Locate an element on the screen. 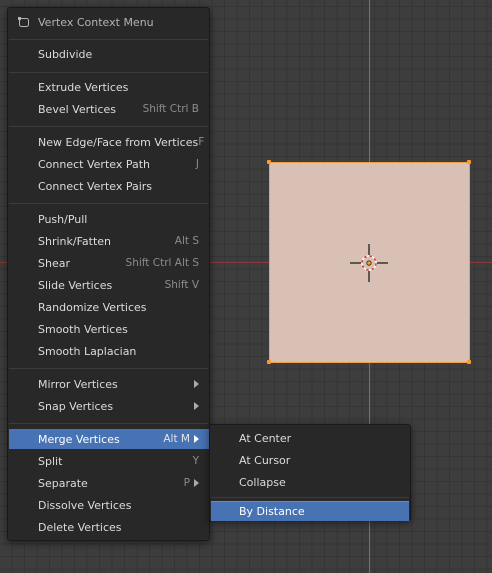 This screenshot has width=492, height=573. new-edge-face-shortcut: F is located at coordinates (201, 142).